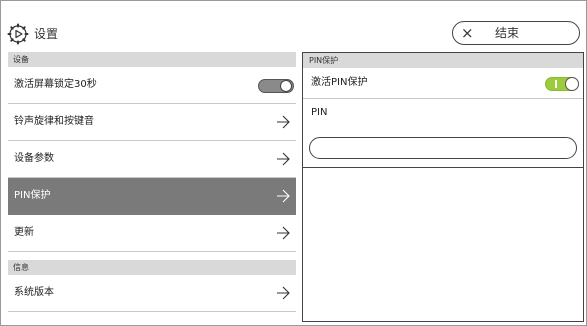  What do you see at coordinates (18, 34) in the screenshot?
I see `gear-icon` at bounding box center [18, 34].